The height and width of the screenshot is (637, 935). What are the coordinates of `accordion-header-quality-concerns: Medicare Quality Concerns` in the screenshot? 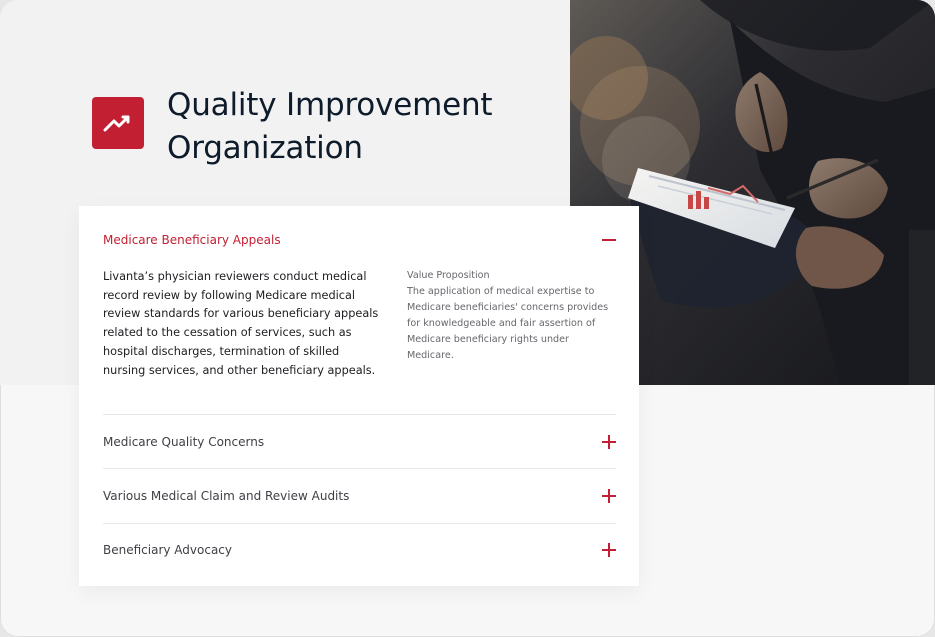 It's located at (359, 442).